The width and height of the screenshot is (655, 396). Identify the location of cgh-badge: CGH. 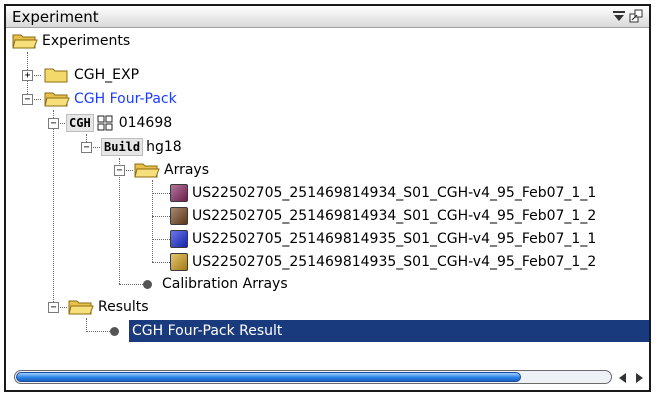
(80, 123).